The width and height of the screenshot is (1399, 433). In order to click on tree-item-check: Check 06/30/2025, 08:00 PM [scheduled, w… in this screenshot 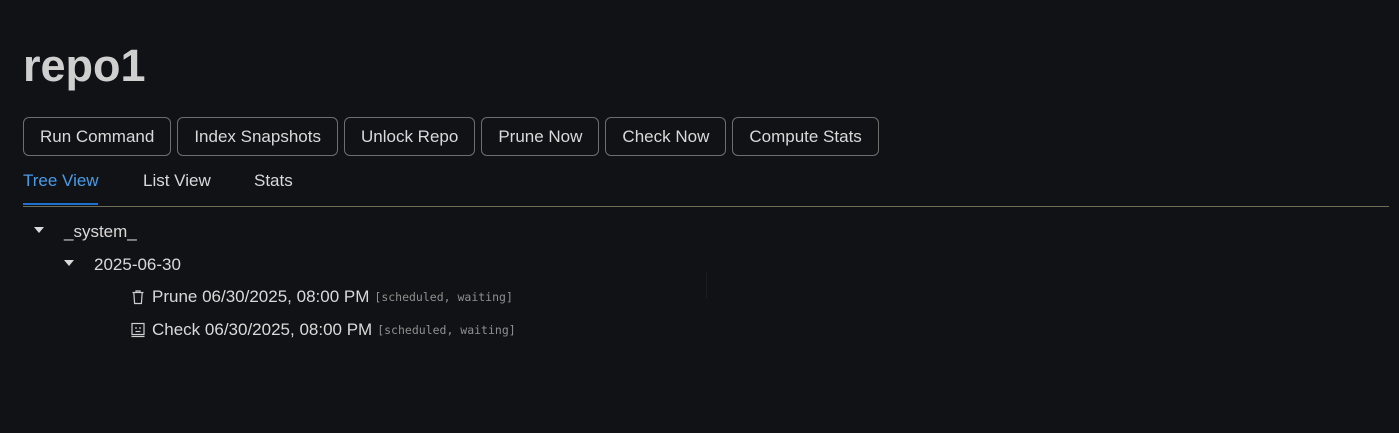, I will do `click(323, 330)`.